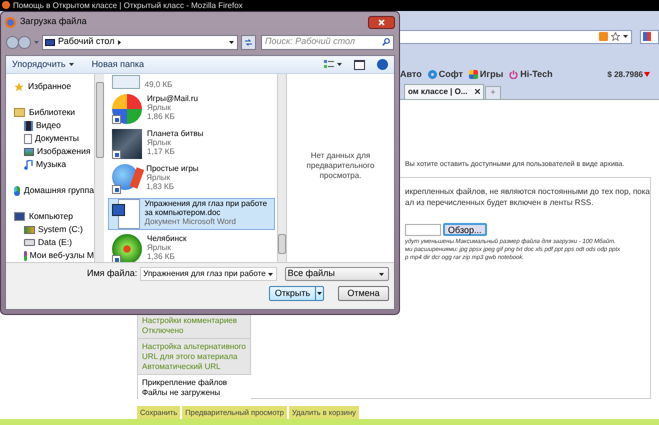  I want to click on nav-item: Компьютер, so click(54, 216).